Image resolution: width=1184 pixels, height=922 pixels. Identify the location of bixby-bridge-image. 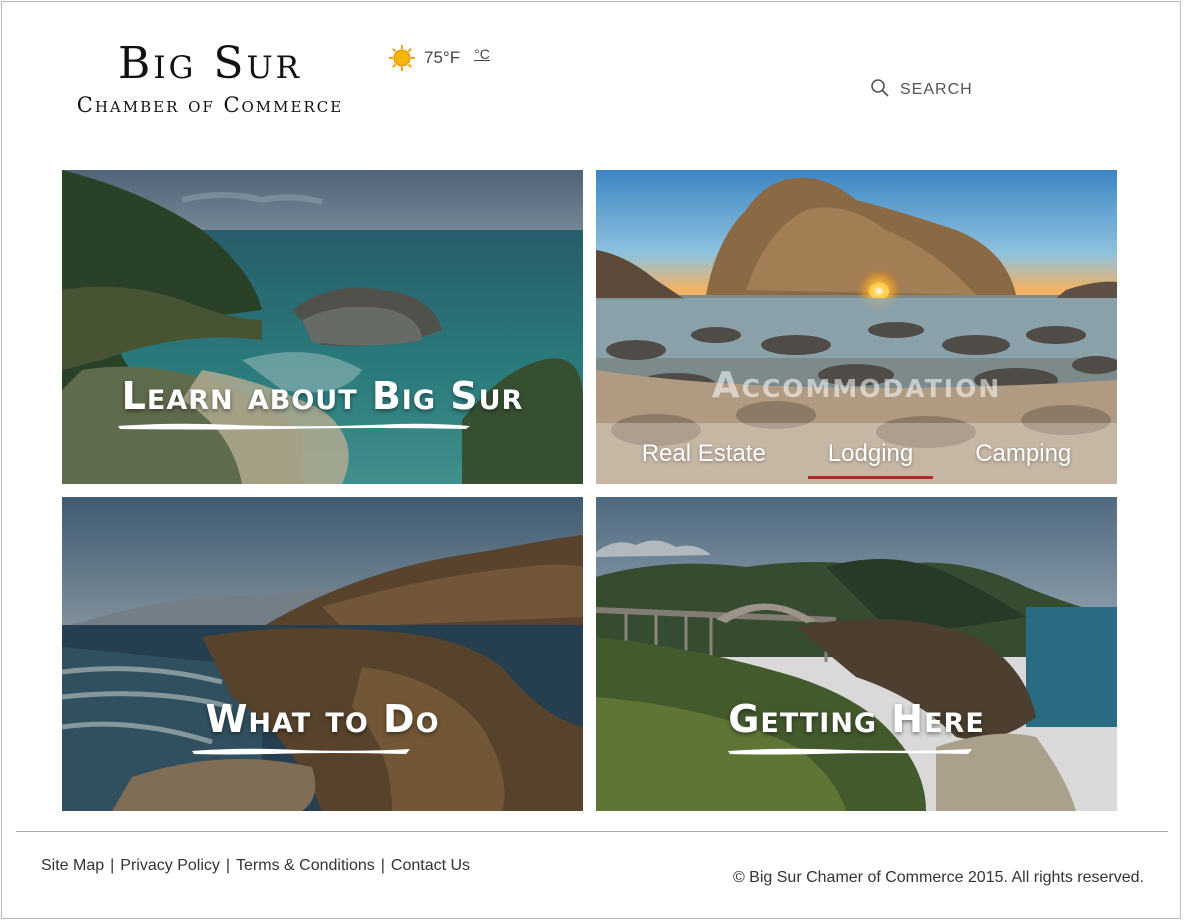
(856, 654).